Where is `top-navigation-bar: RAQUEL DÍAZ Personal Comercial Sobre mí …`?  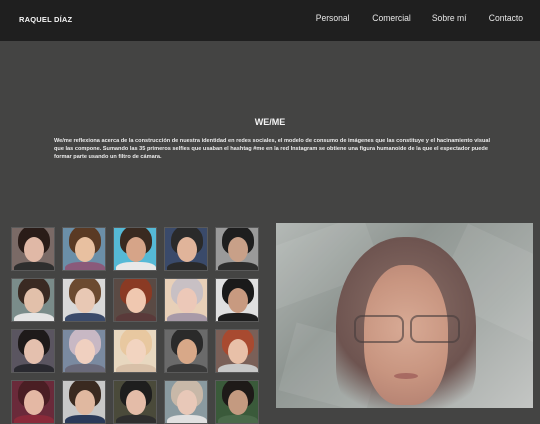
top-navigation-bar: RAQUEL DÍAZ Personal Comercial Sobre mí … is located at coordinates (270, 20).